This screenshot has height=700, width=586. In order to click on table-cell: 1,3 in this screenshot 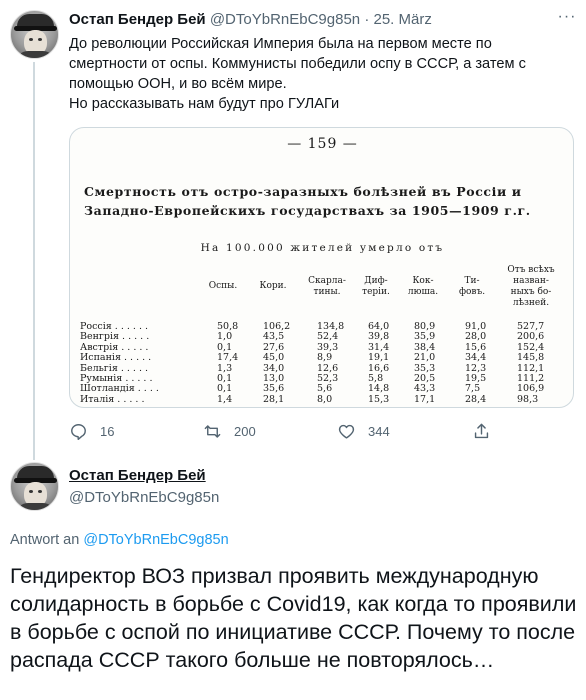, I will do `click(225, 368)`.